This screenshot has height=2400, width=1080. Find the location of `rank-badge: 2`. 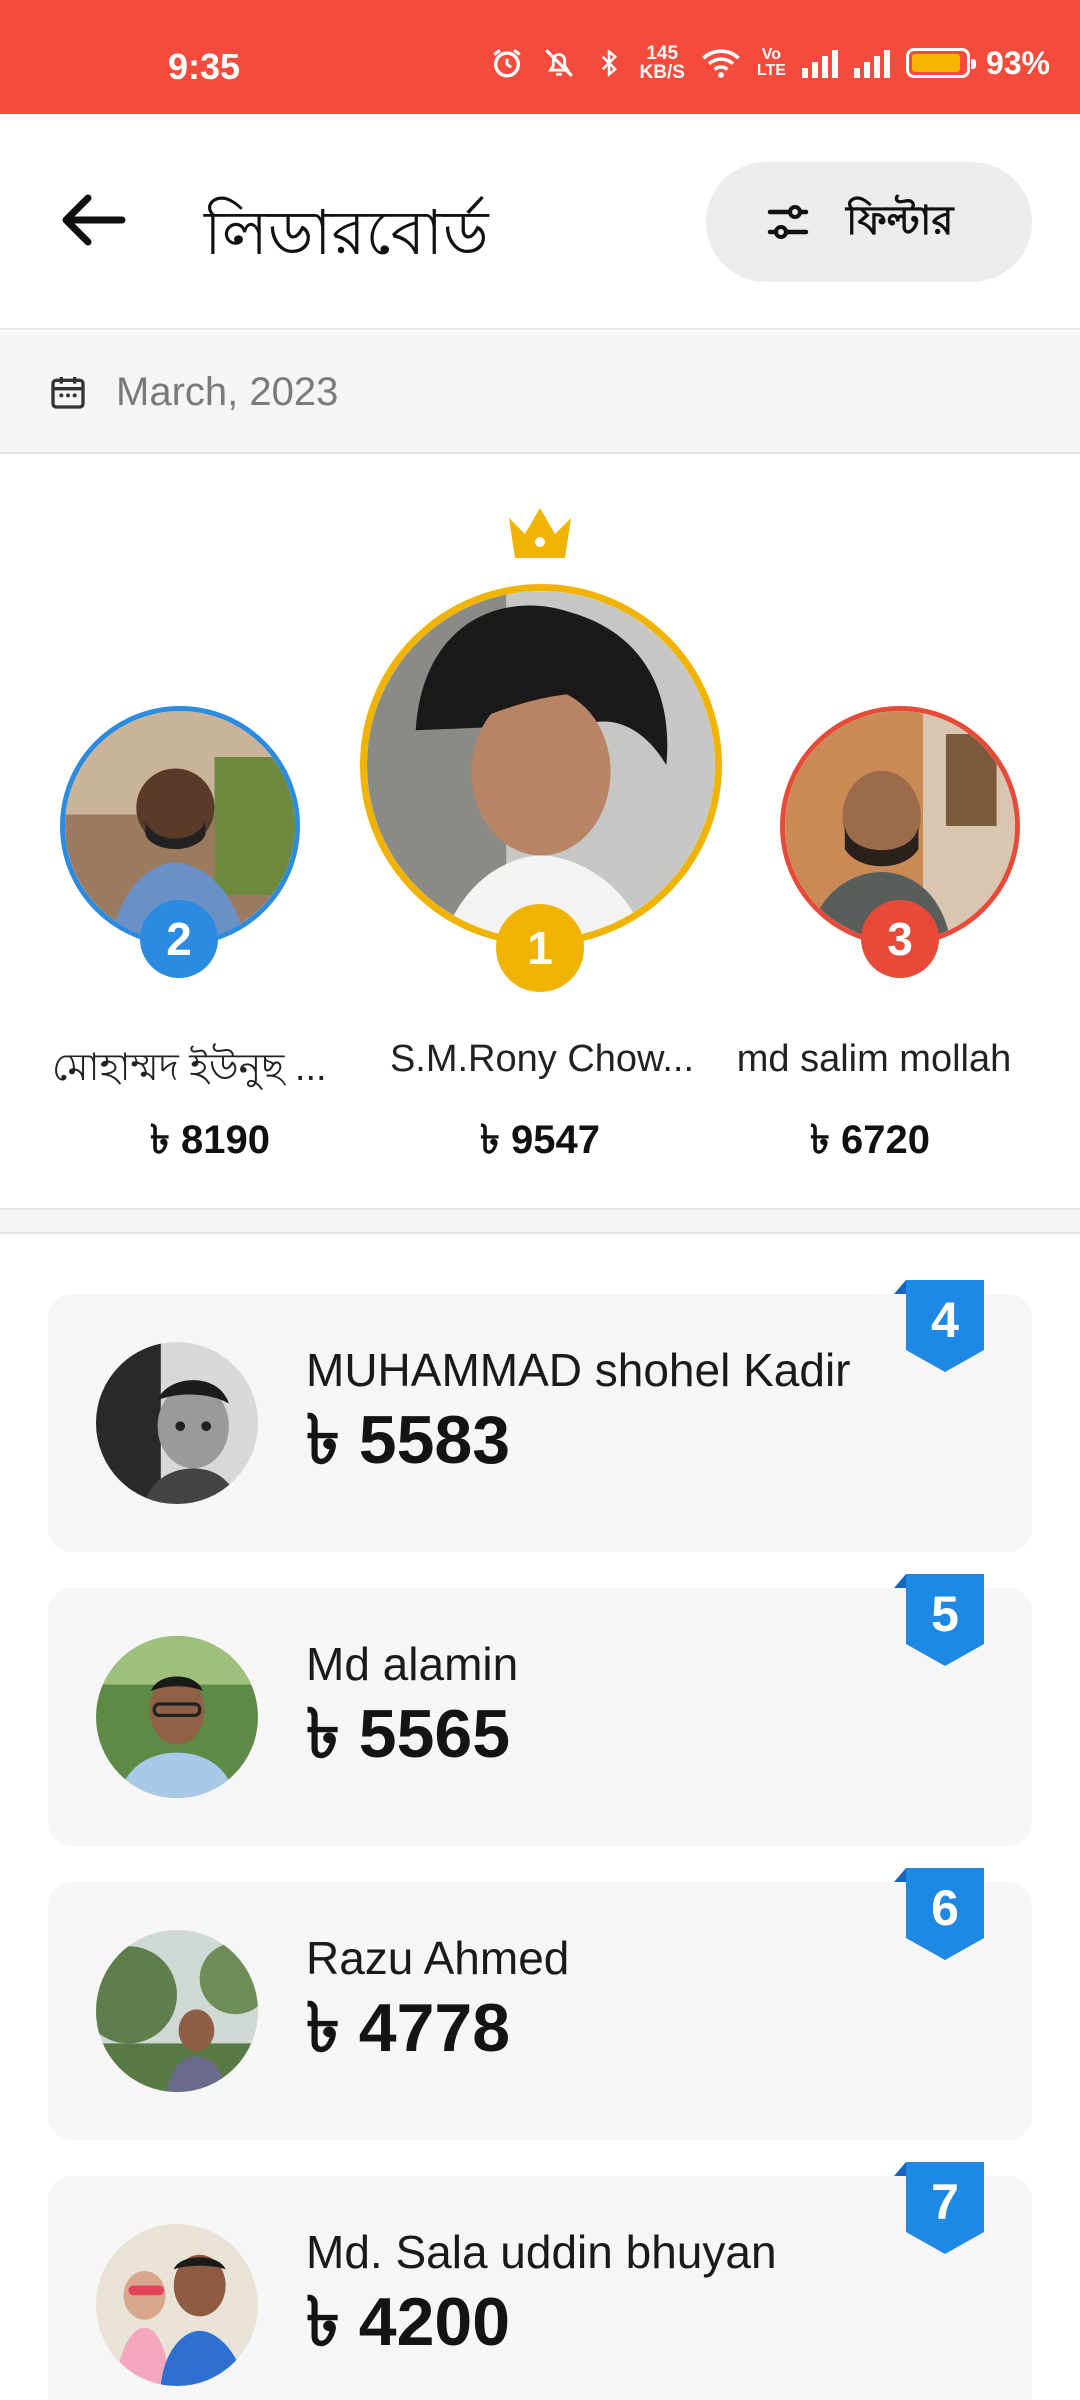

rank-badge: 2 is located at coordinates (179, 939).